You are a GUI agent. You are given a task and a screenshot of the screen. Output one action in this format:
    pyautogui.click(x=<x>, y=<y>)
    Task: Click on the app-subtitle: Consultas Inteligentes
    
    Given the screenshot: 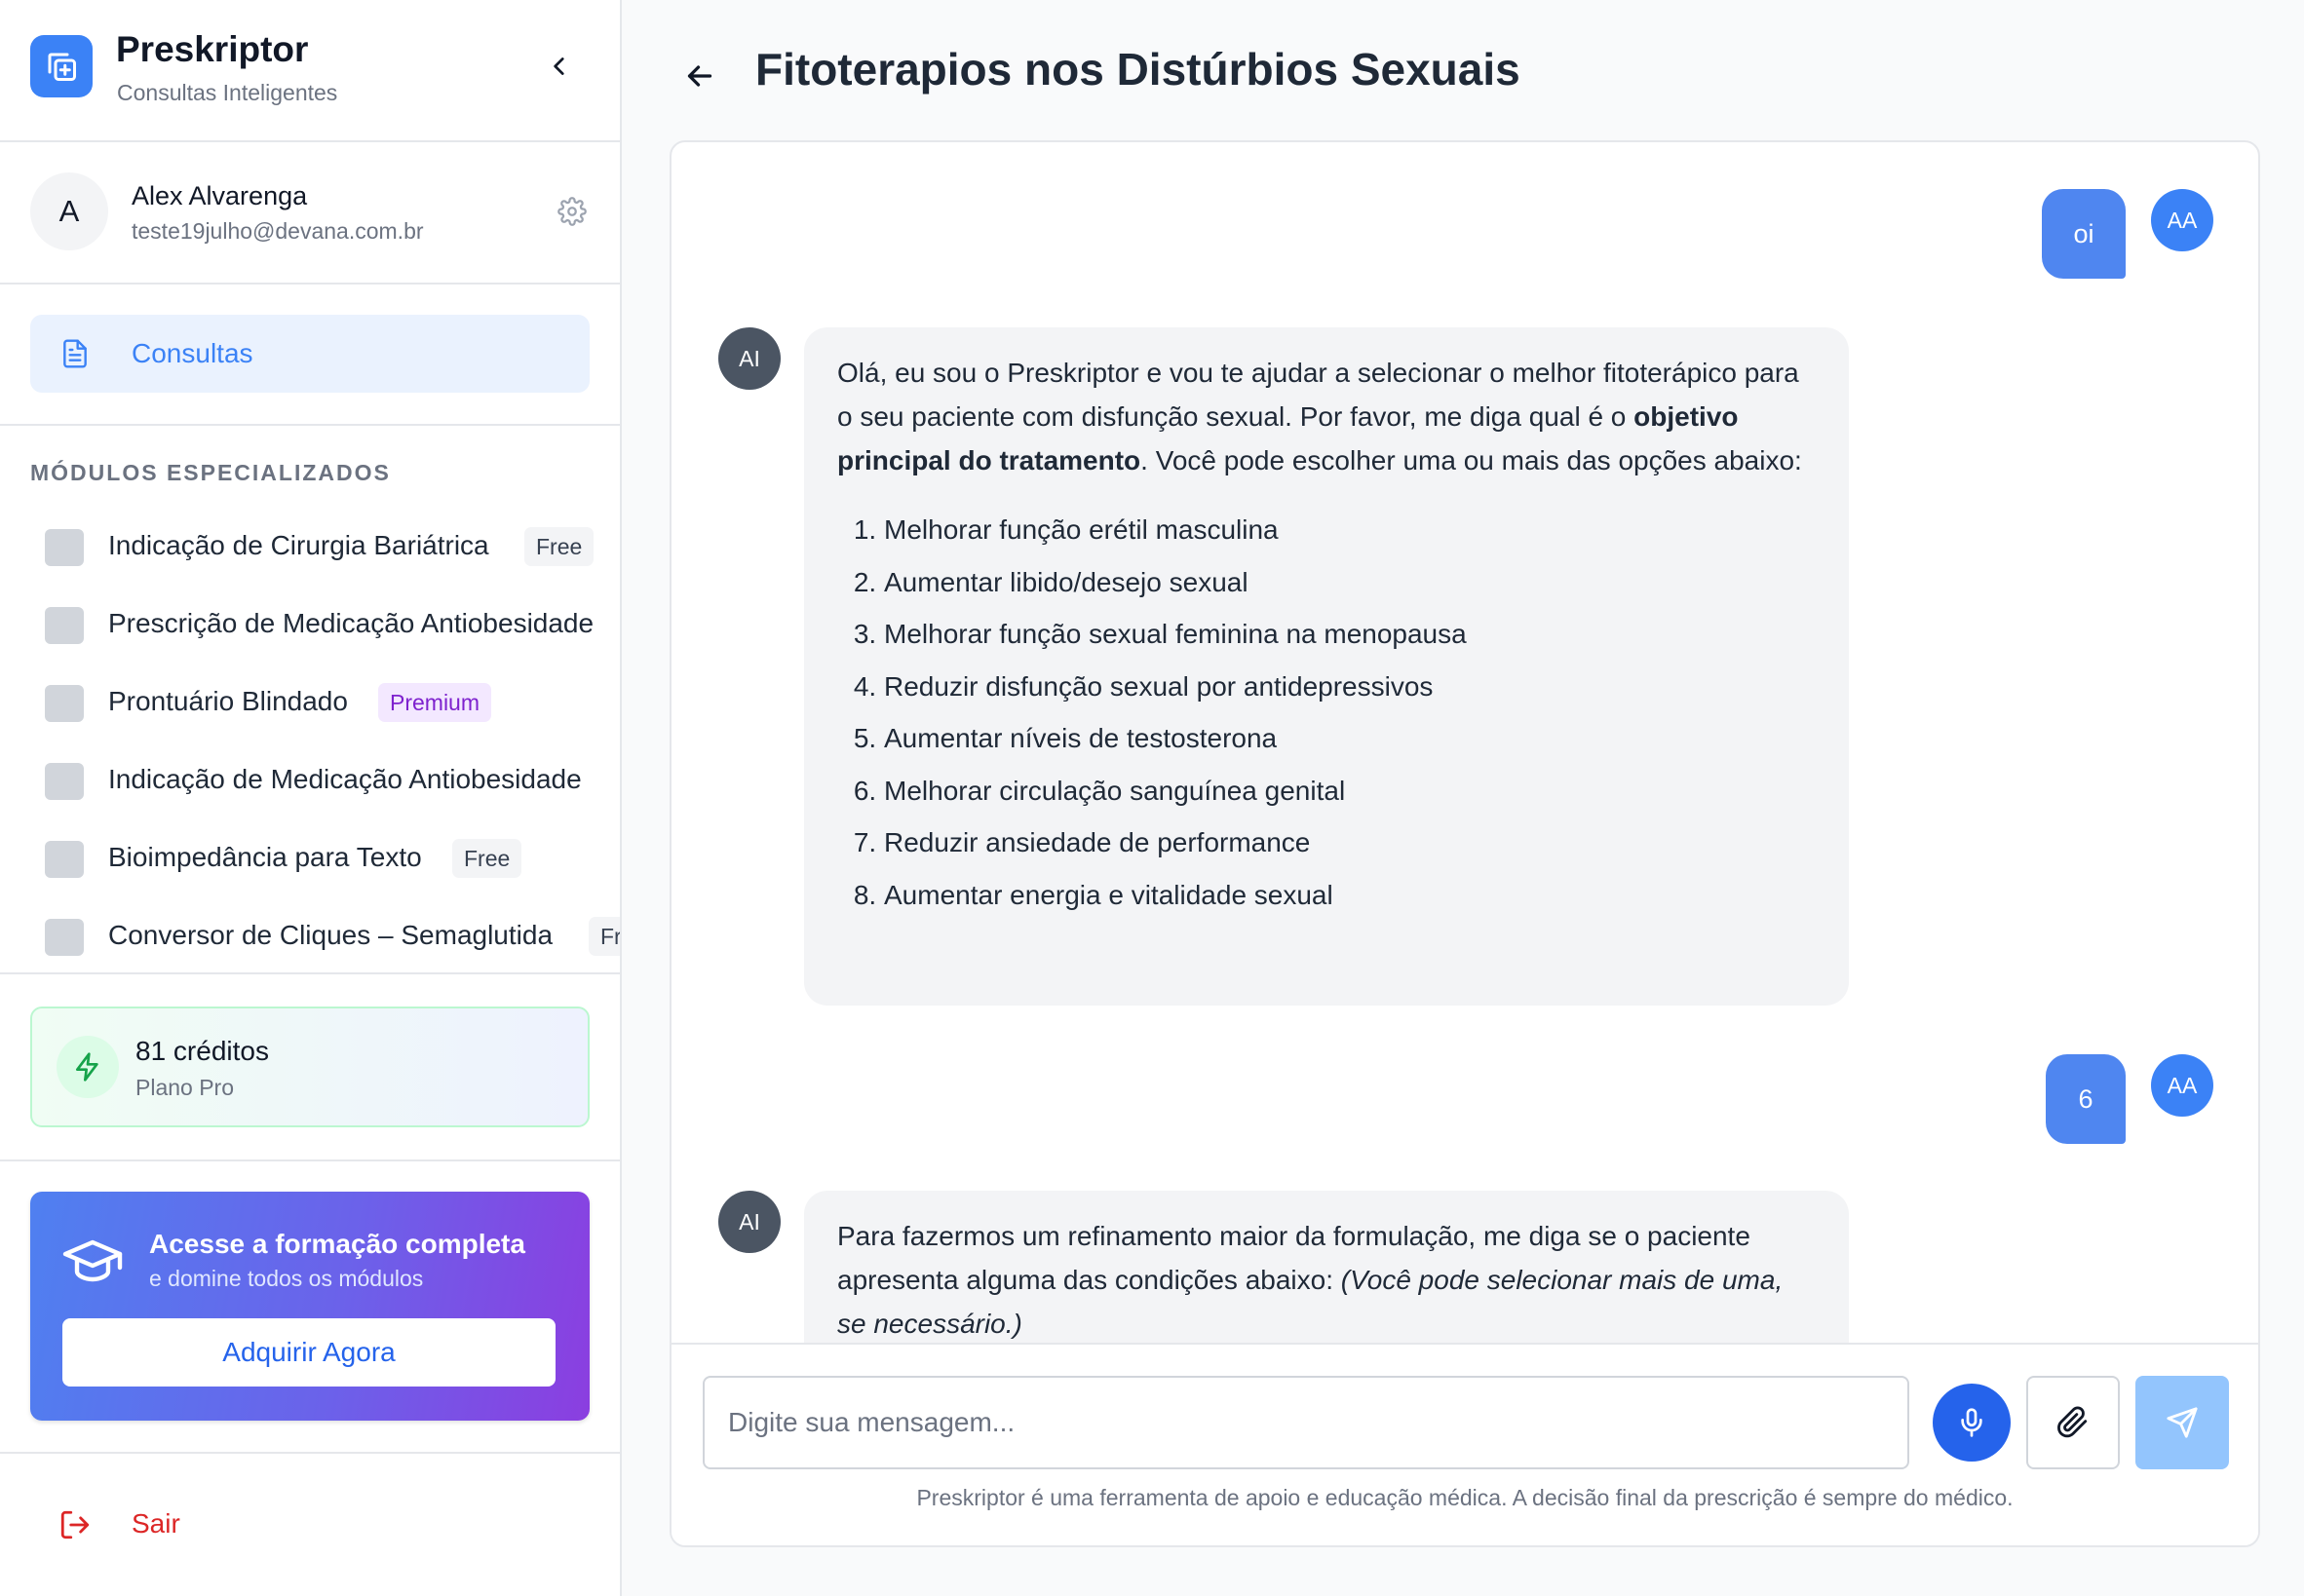 What is the action you would take?
    pyautogui.click(x=228, y=92)
    